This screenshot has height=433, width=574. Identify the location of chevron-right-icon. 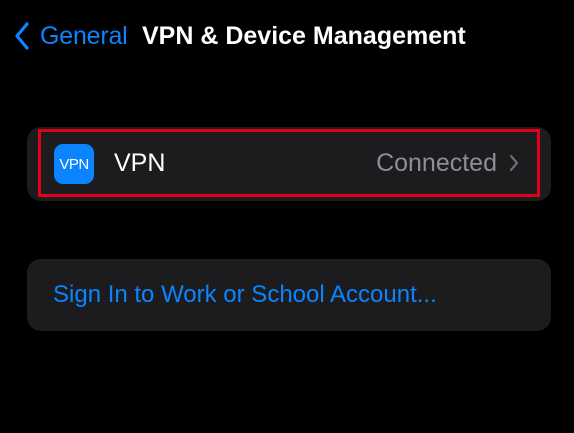
(514, 163).